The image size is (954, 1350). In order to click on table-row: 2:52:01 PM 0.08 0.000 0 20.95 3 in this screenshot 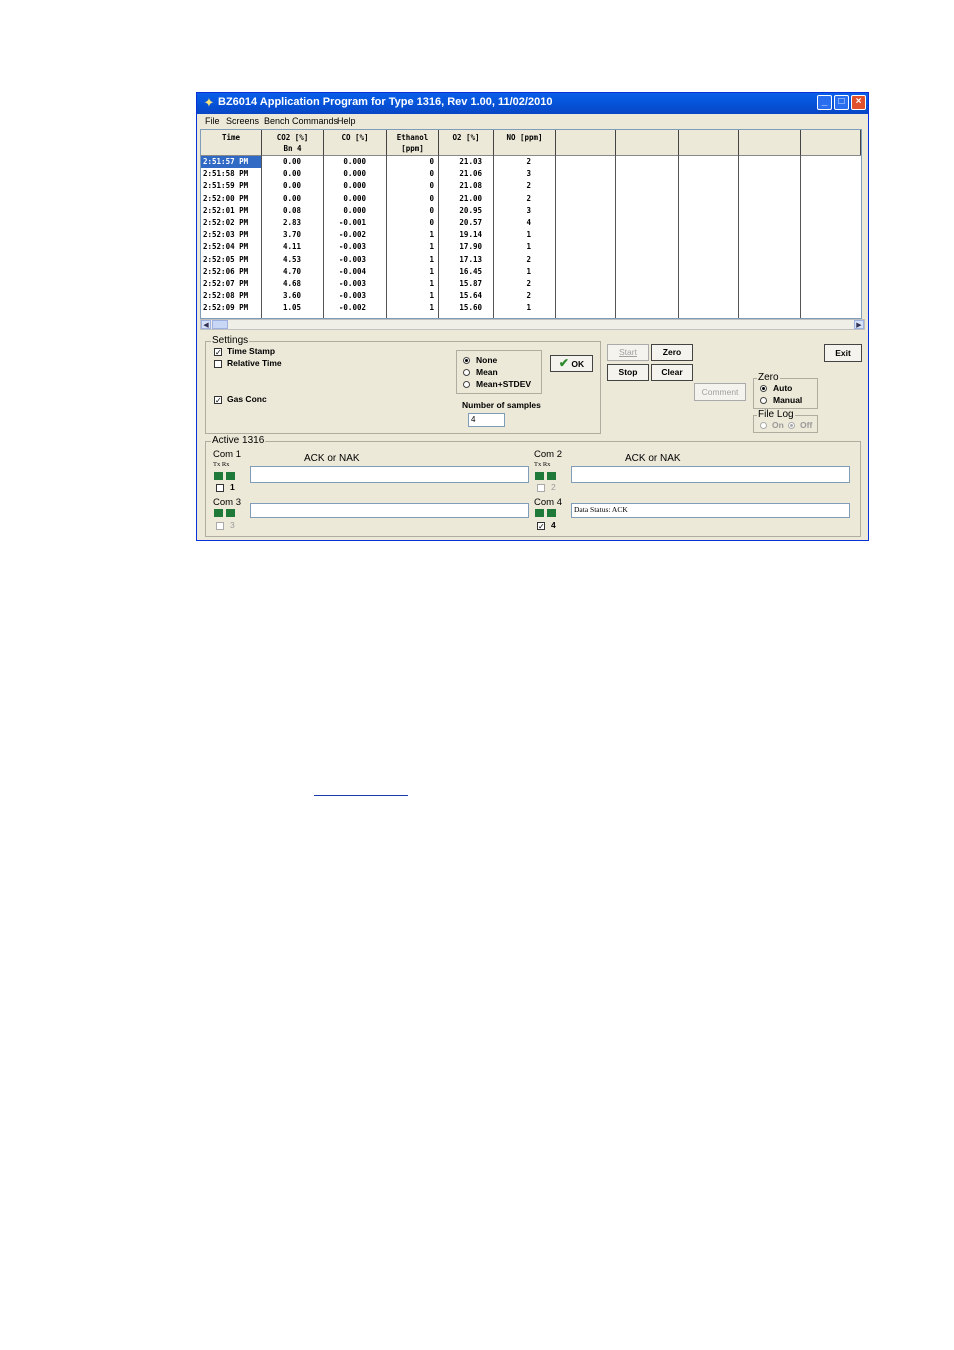, I will do `click(531, 211)`.